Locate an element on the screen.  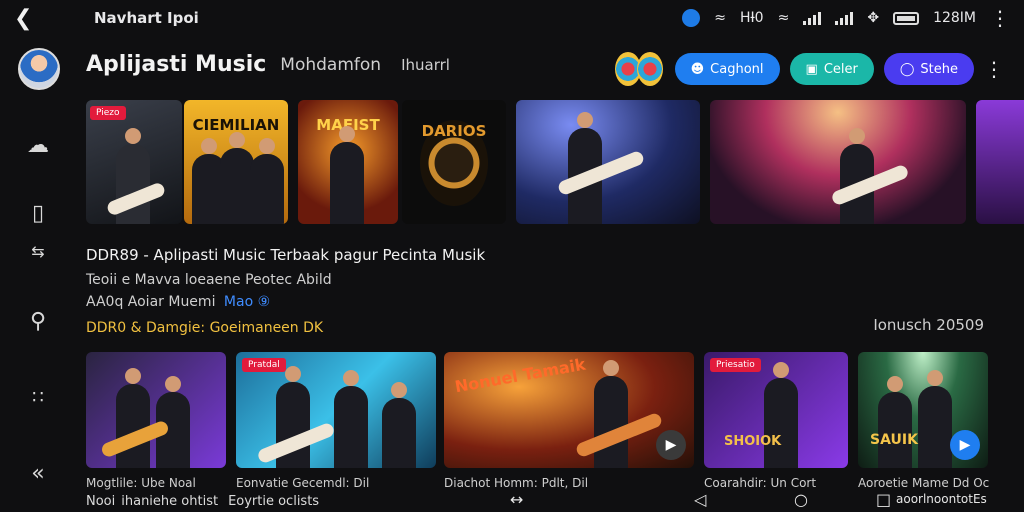
bottom-card-4: Priesatio SHOIOK is located at coordinates (776, 410).